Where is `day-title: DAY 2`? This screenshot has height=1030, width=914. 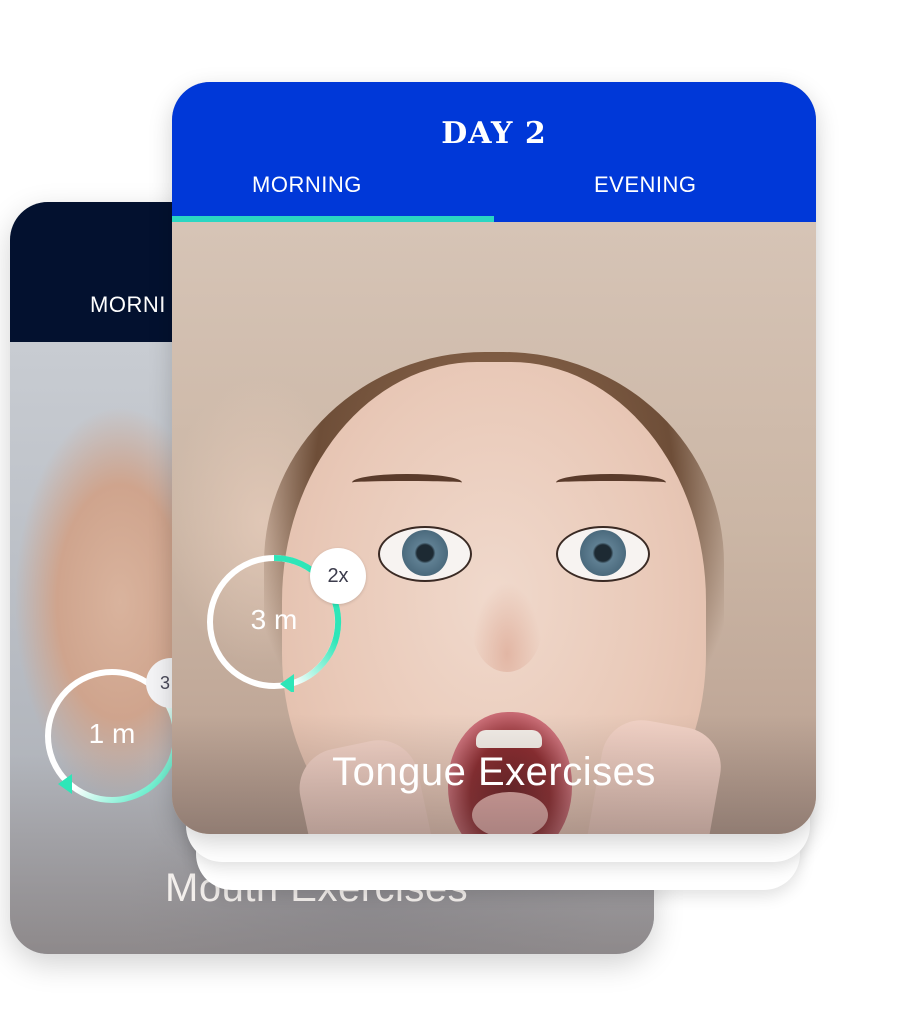 day-title: DAY 2 is located at coordinates (494, 133).